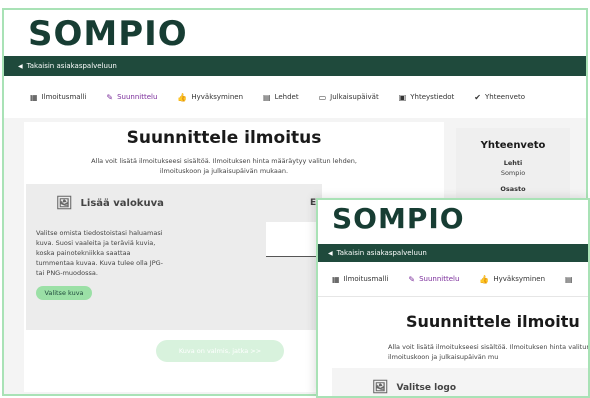 Image resolution: width=590 pixels, height=398 pixels. I want to click on choose-image-button: Valitse kuva, so click(64, 293).